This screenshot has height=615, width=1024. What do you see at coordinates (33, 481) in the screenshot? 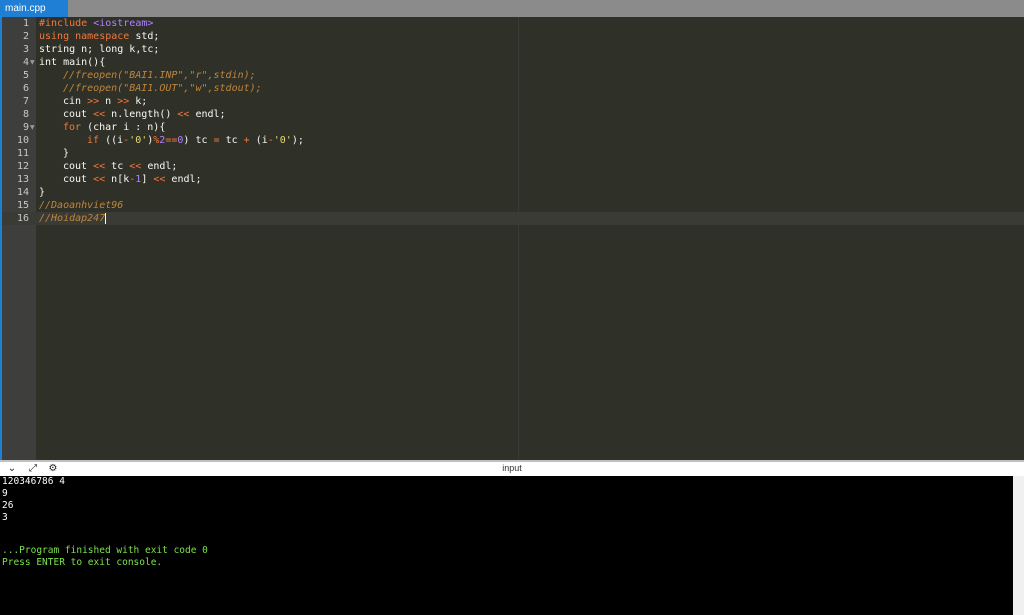
I see `console-line: 120346786 4` at bounding box center [33, 481].